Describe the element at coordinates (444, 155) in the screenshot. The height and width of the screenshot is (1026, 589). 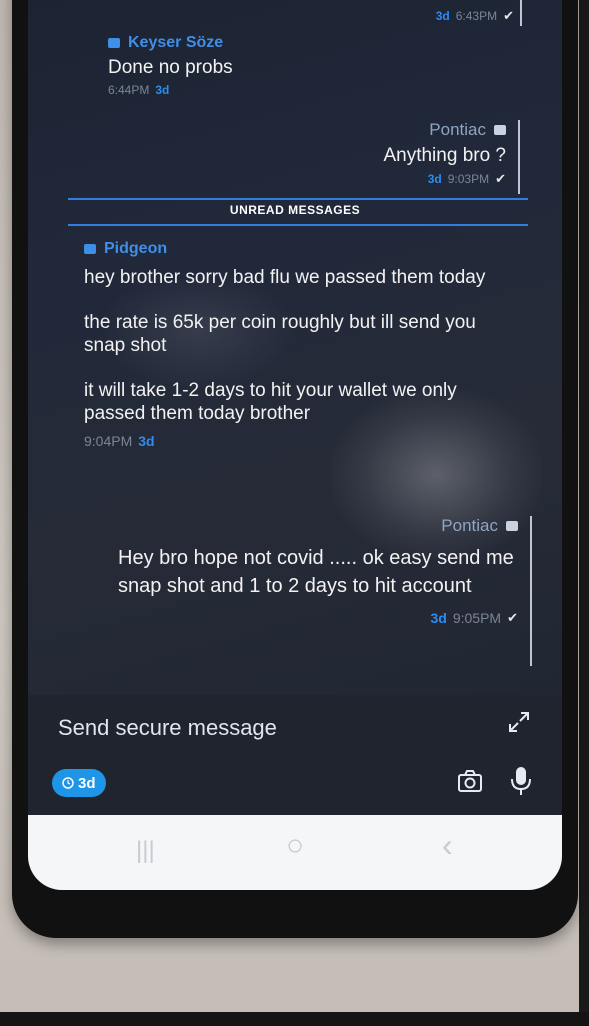
I see `message-text: Anything bro ?` at that location.